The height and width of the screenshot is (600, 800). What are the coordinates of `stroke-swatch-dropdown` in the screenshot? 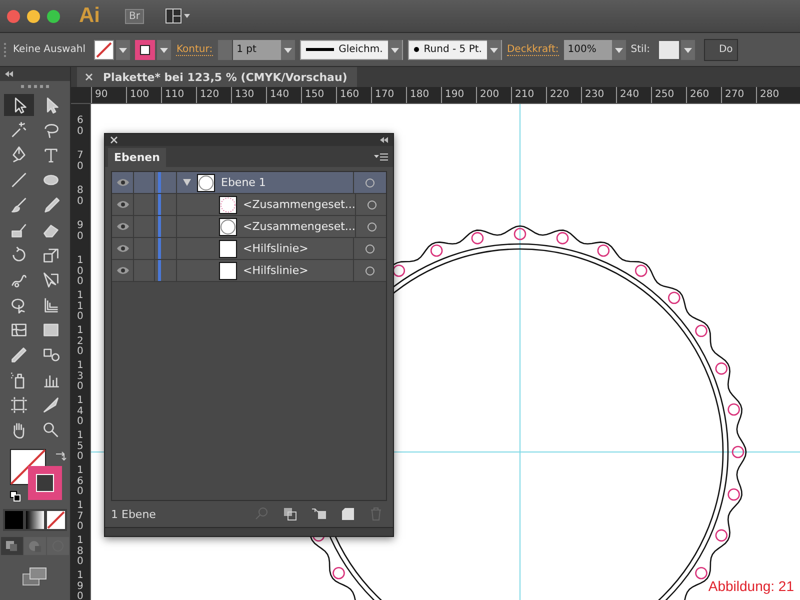 It's located at (153, 50).